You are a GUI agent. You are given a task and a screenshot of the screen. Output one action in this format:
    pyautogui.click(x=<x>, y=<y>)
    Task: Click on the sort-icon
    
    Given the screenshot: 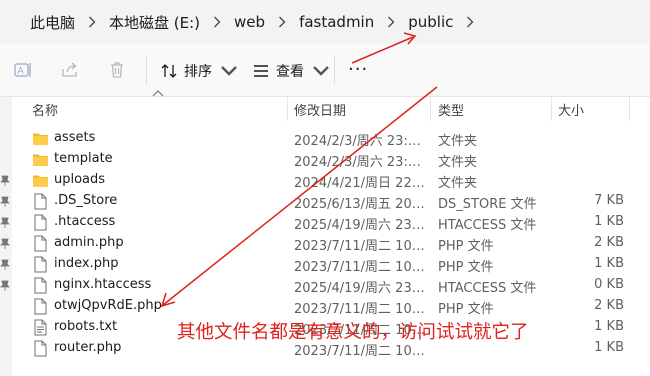 What is the action you would take?
    pyautogui.click(x=169, y=71)
    